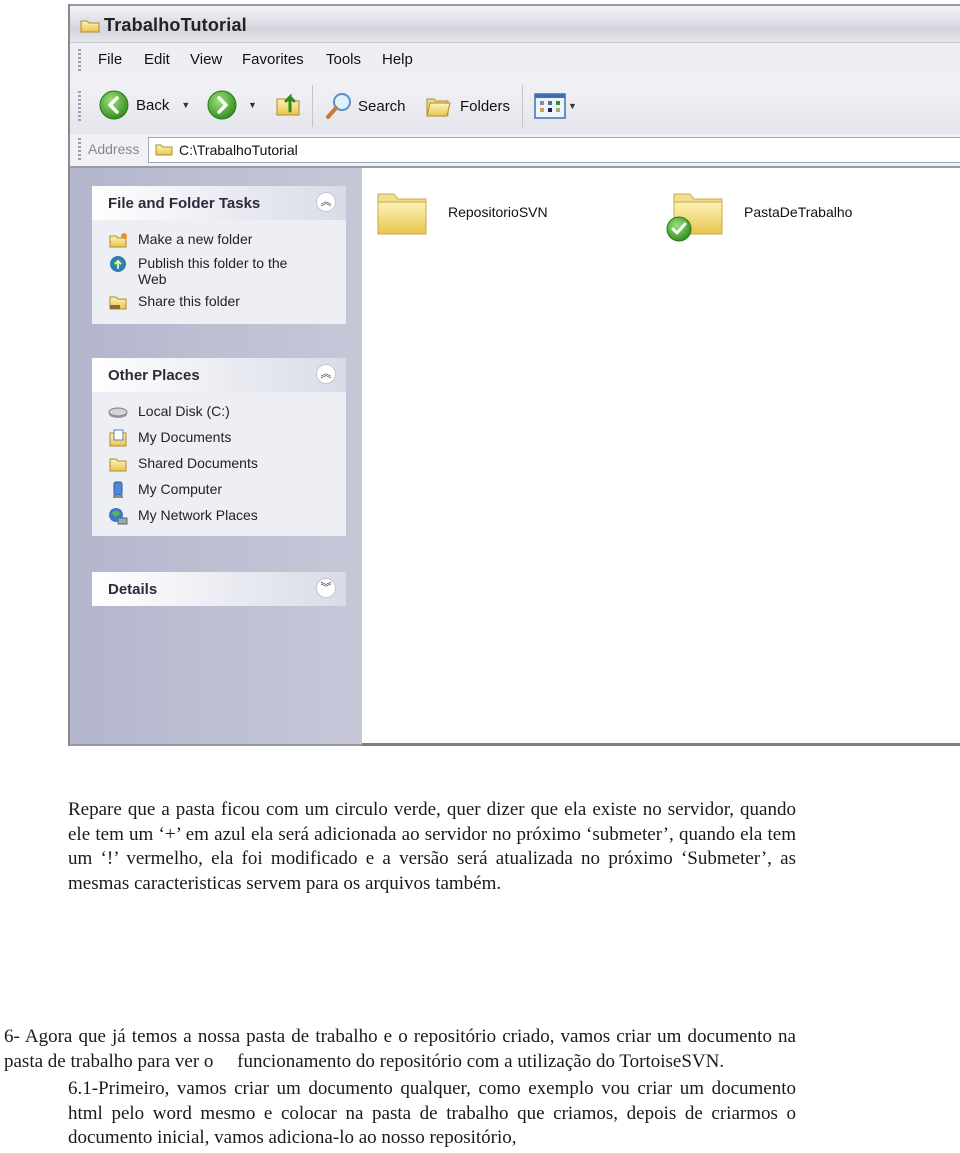  What do you see at coordinates (515, 61) in the screenshot?
I see `menu-bar: File Edit View Favorites Tools Help` at bounding box center [515, 61].